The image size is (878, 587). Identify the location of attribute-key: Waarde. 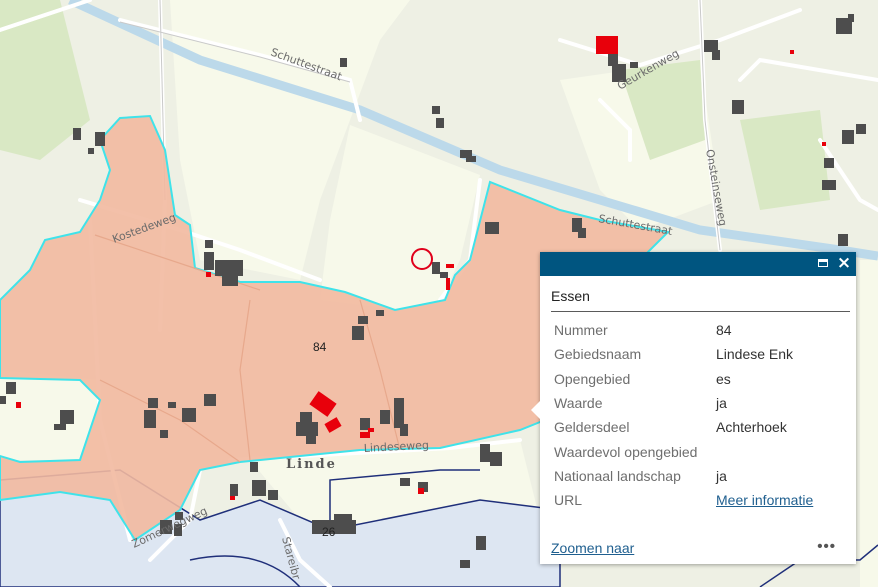
(578, 403).